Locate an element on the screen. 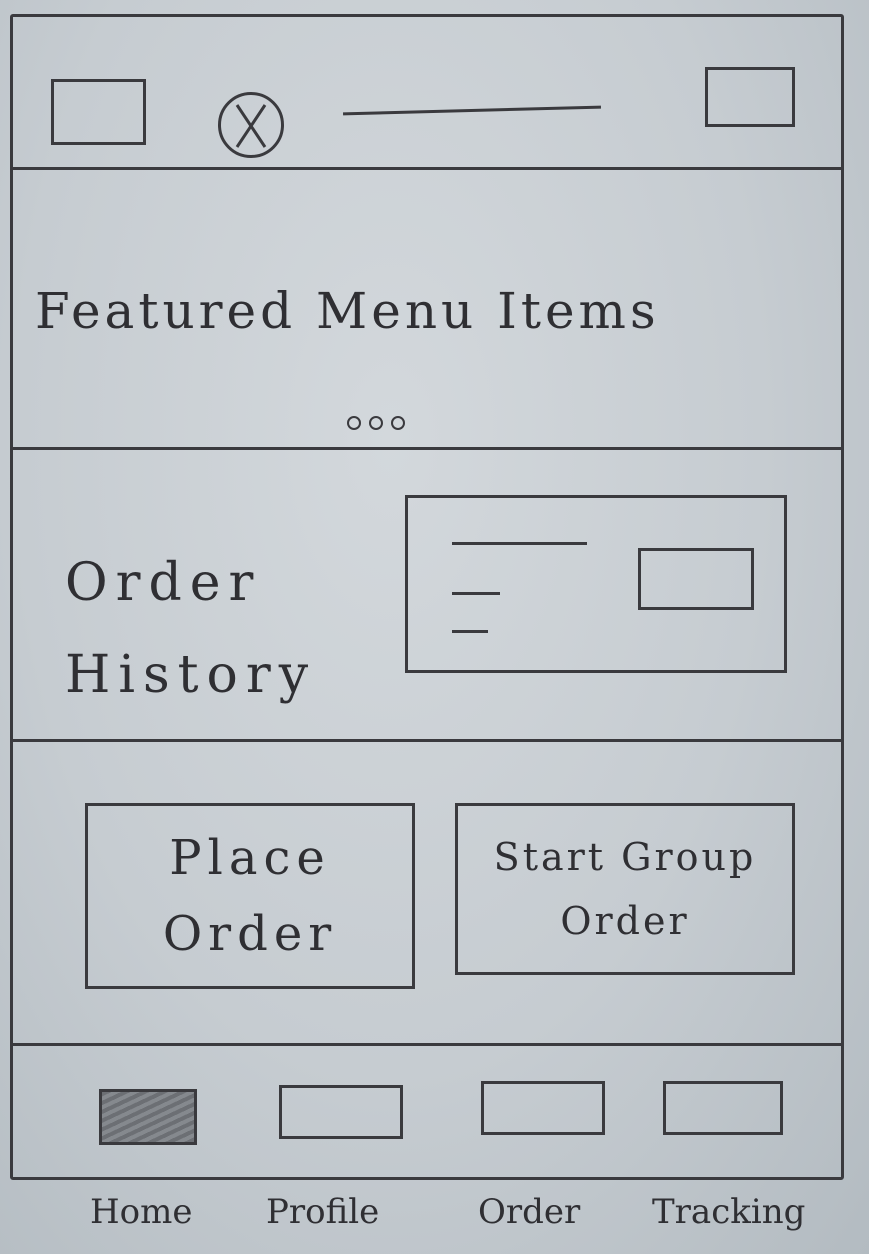  tab-profile-label: Profile is located at coordinates (323, 1212).